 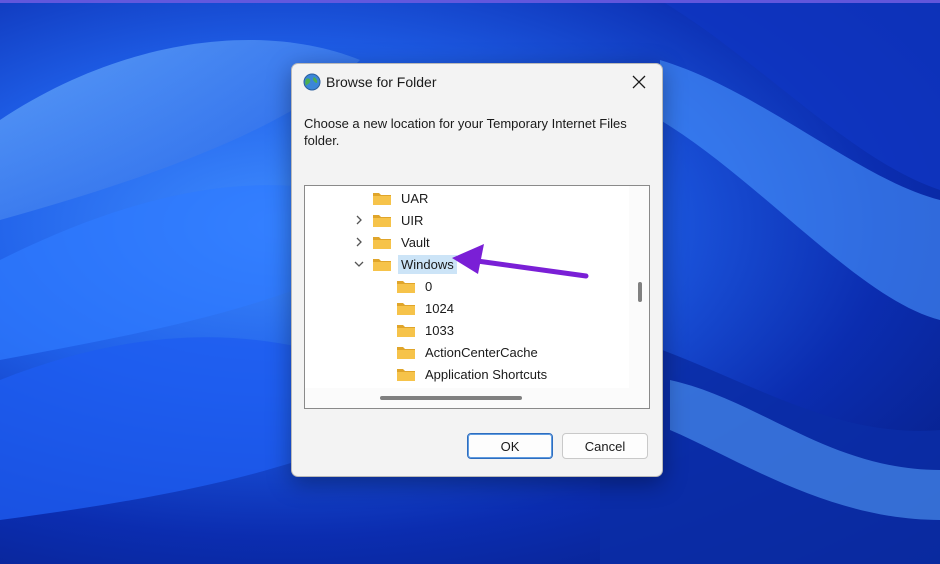 I want to click on chevron-down-icon, so click(x=359, y=264).